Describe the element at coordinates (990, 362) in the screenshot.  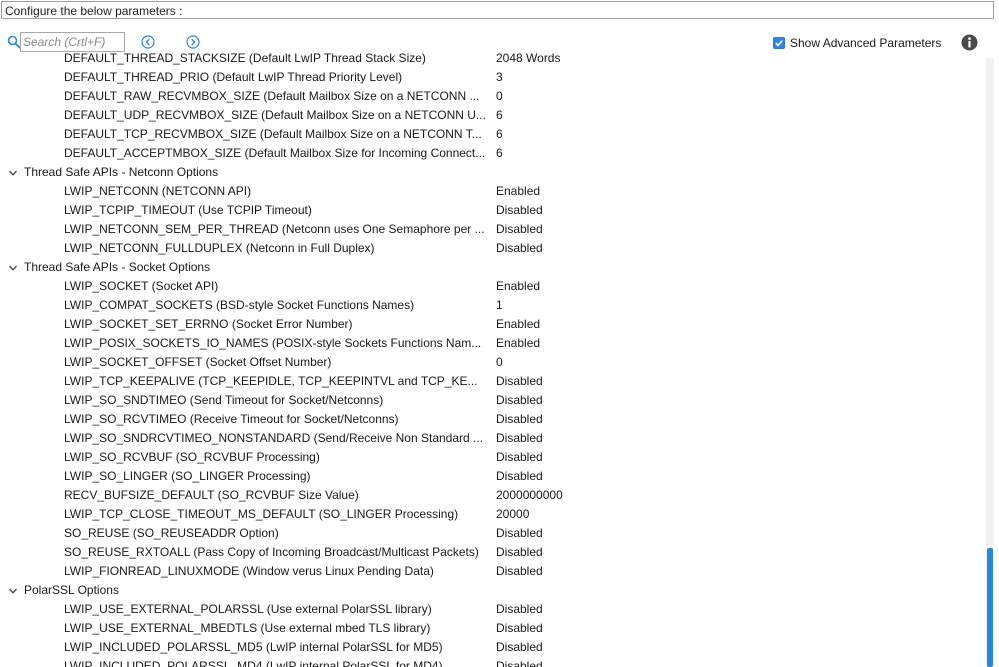
I see `vertical-scrollbar` at that location.